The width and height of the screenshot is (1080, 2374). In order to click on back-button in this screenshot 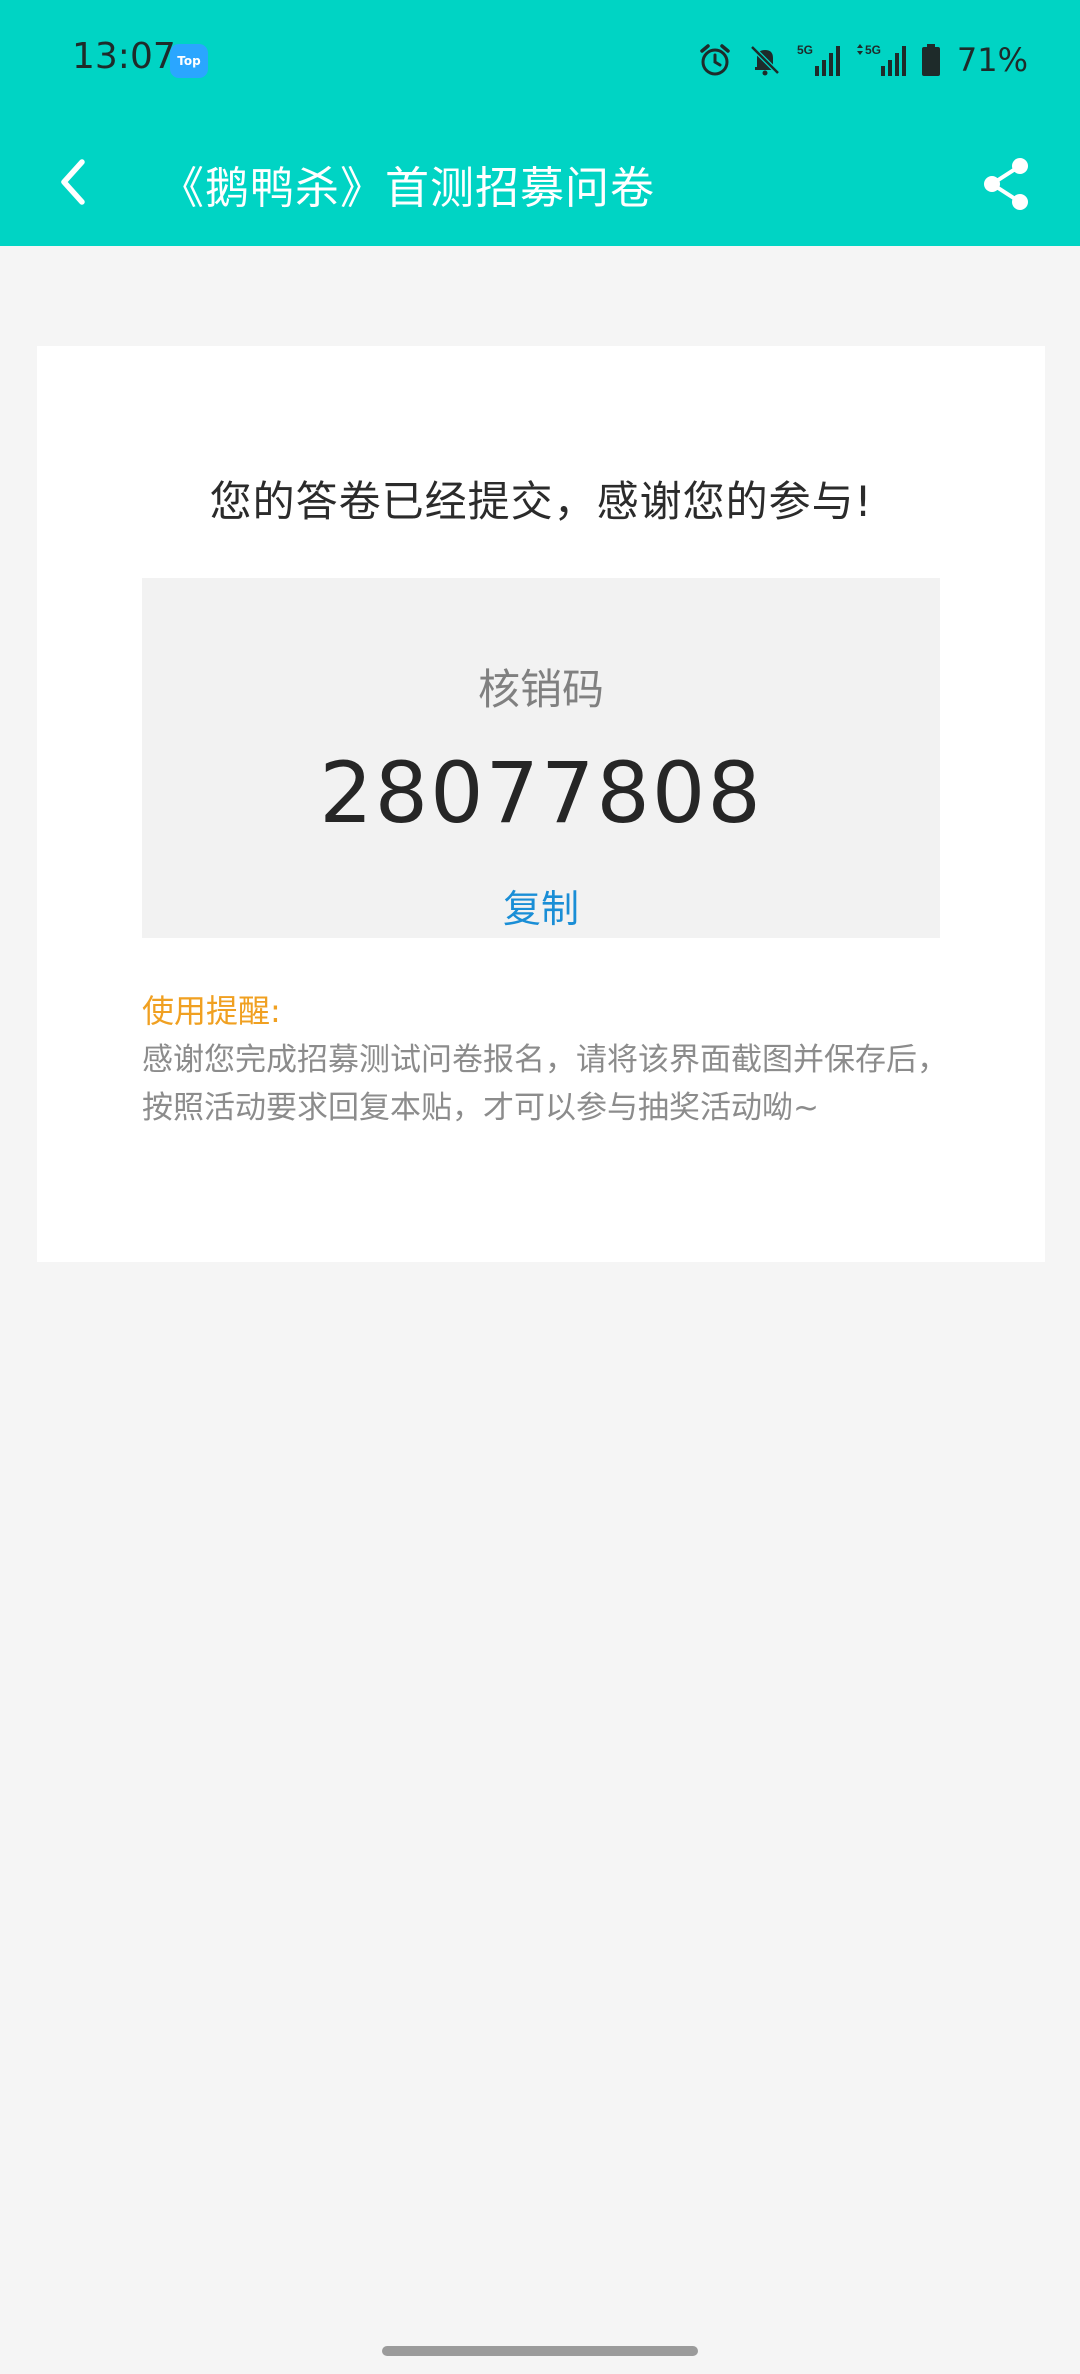, I will do `click(72, 182)`.